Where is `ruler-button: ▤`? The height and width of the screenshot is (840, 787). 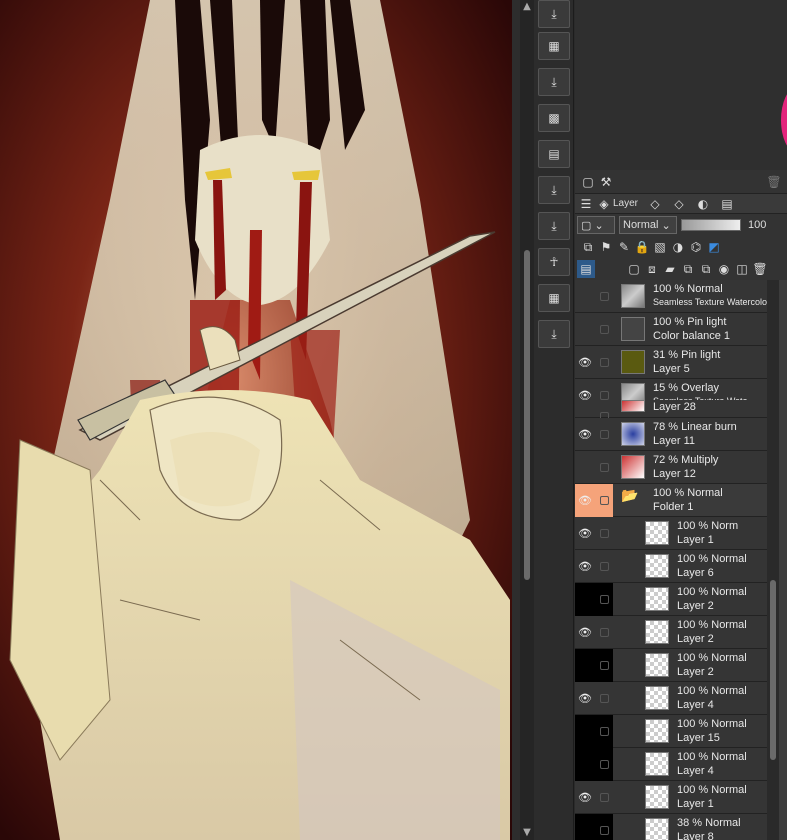
ruler-button: ▤ is located at coordinates (554, 154).